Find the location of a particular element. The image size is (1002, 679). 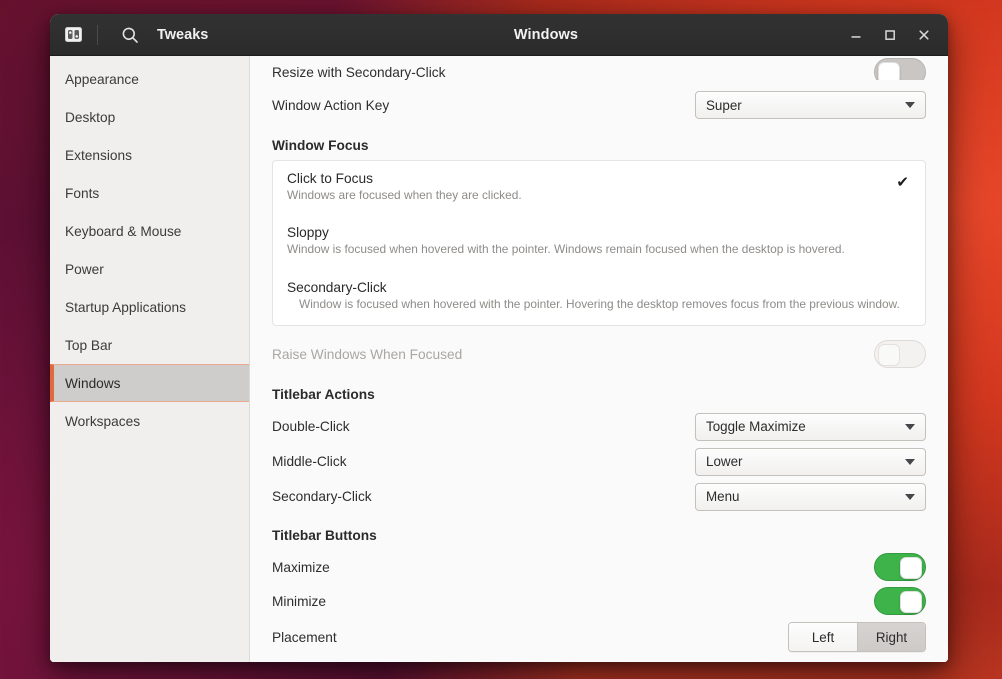

setting-row-placement: Placement Left Right is located at coordinates (599, 637).